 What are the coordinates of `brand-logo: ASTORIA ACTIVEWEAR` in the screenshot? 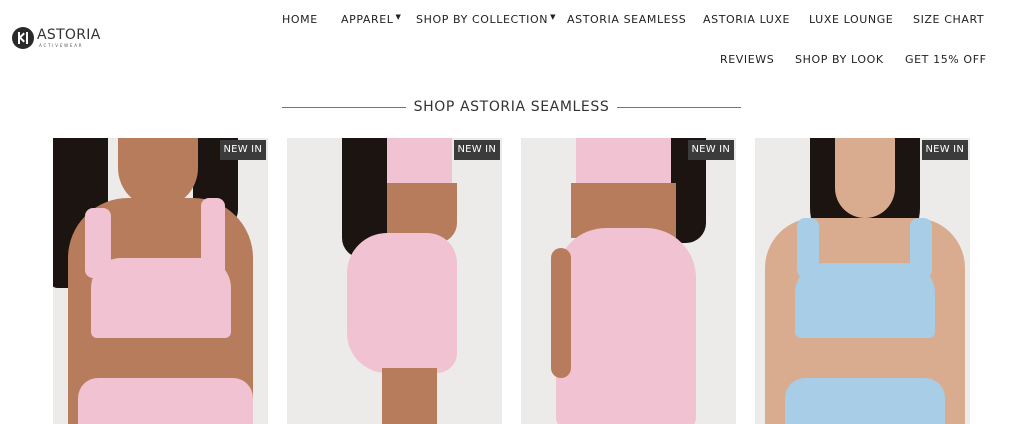 It's located at (59, 39).